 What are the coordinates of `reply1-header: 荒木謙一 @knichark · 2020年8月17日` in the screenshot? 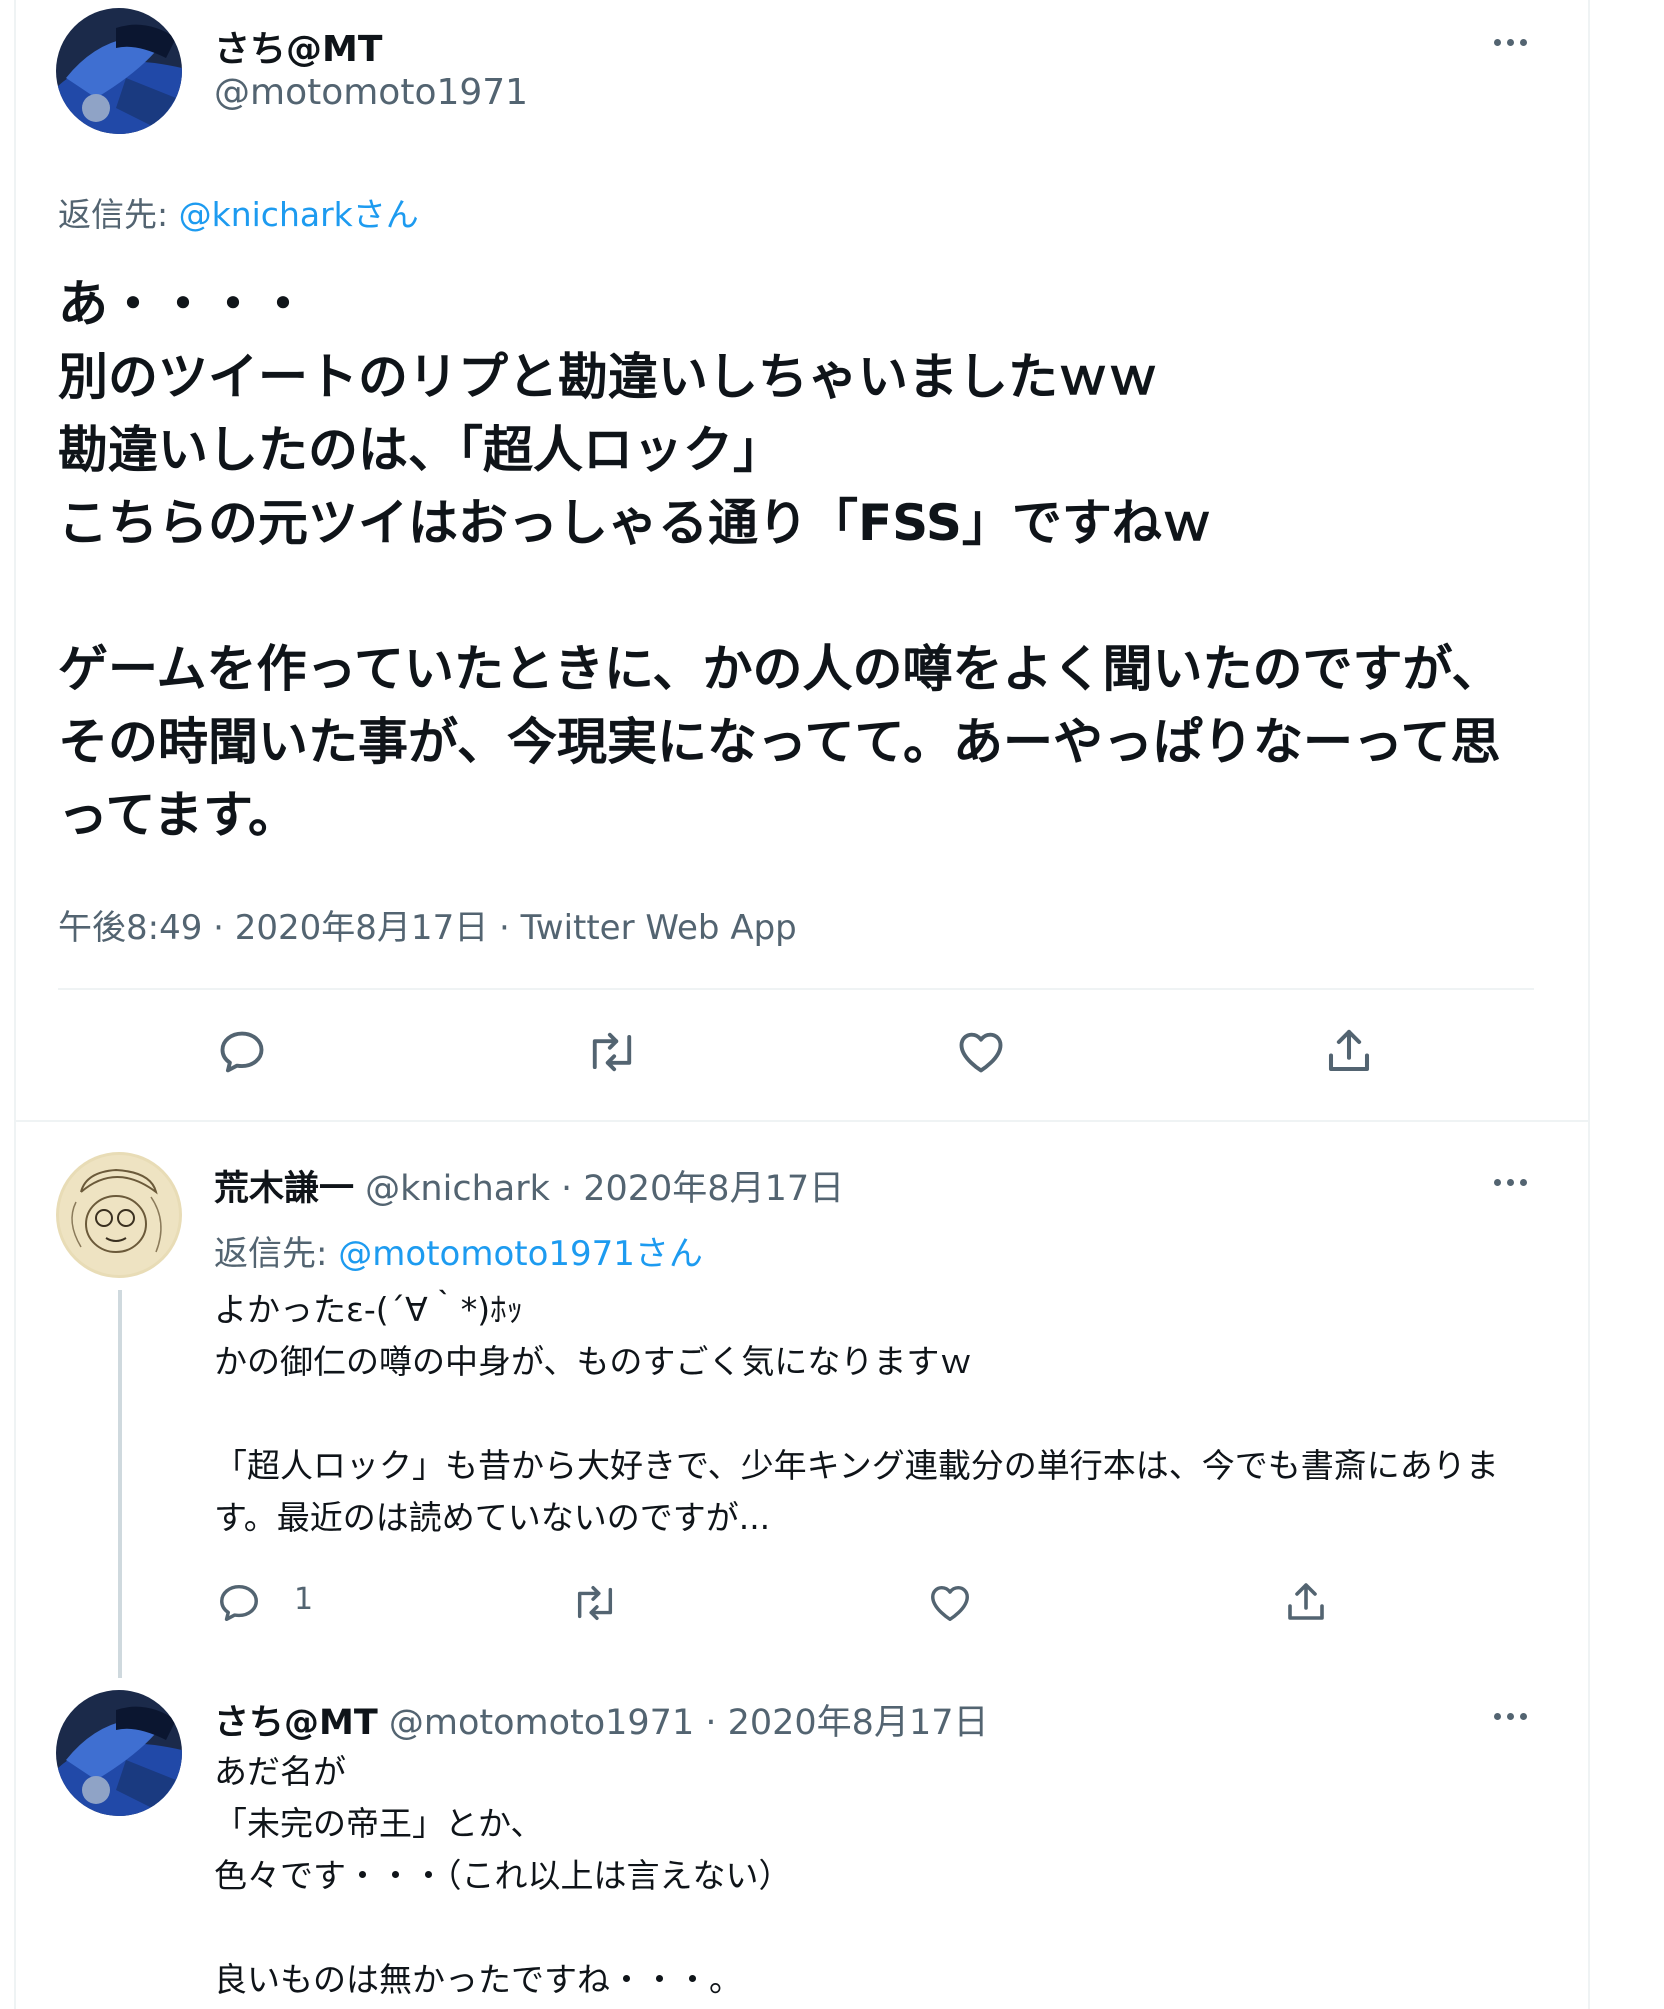 It's located at (529, 1185).